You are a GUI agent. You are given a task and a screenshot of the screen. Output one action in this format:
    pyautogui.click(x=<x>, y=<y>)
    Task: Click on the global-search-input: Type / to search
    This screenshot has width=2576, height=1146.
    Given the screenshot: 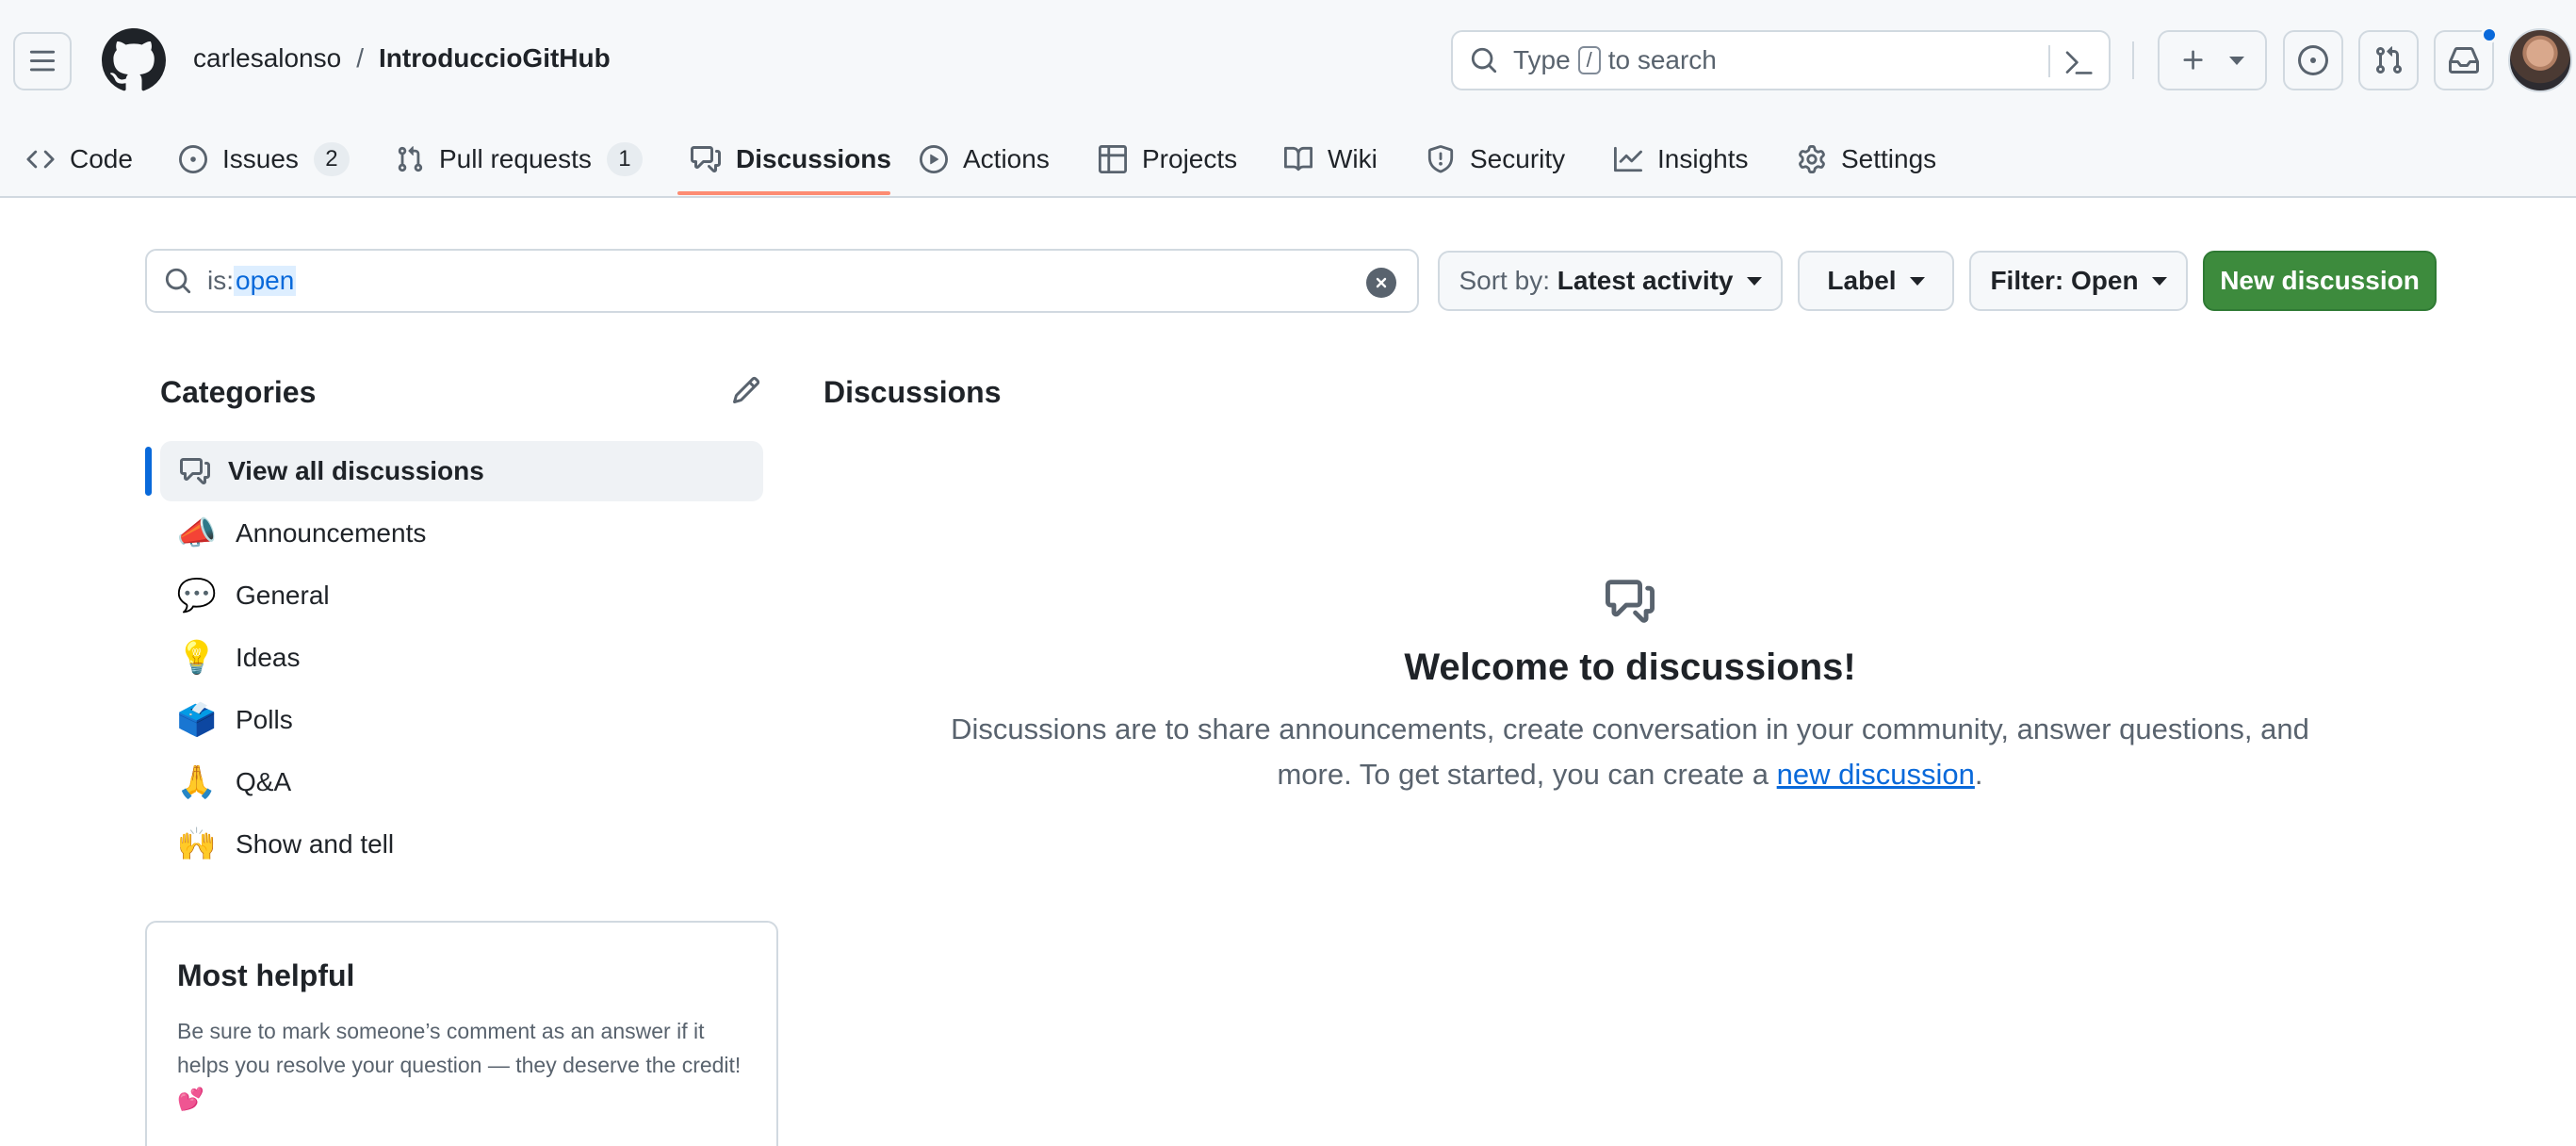 What is the action you would take?
    pyautogui.click(x=1781, y=60)
    